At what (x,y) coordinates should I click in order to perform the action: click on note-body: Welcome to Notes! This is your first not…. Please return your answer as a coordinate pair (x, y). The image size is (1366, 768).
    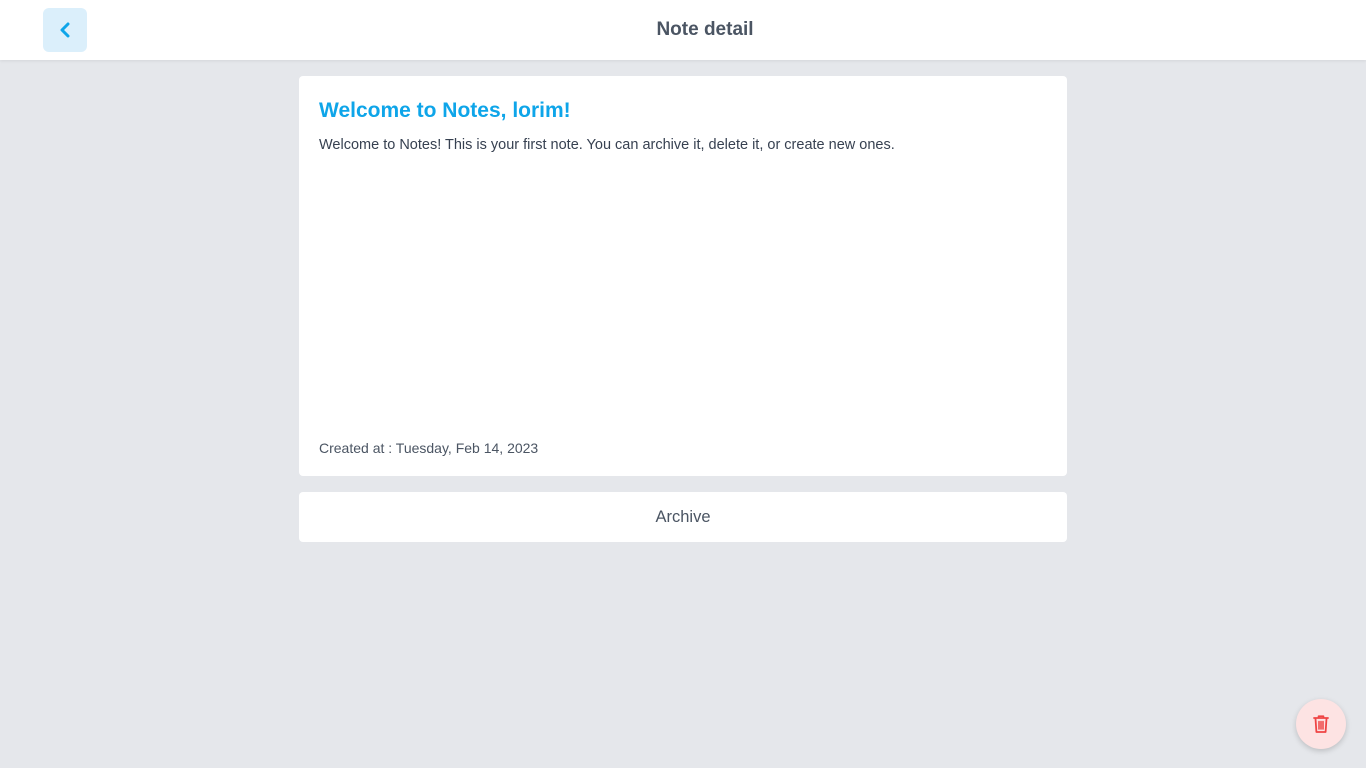
    Looking at the image, I should click on (607, 145).